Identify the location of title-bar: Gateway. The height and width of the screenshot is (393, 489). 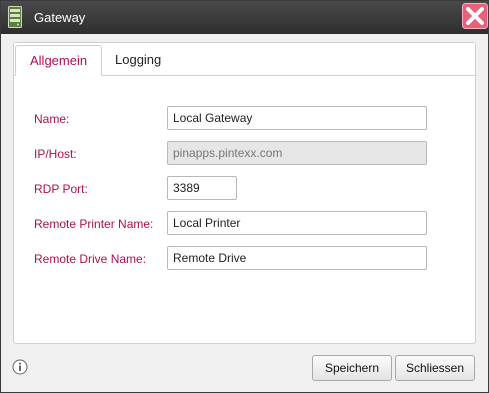
(244, 17).